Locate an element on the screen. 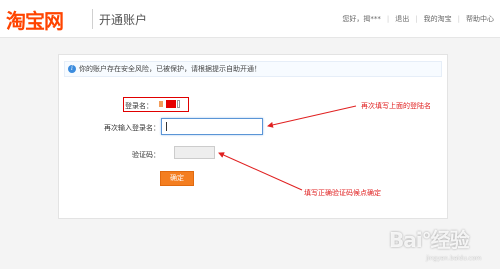 This screenshot has height=269, width=500. confirm-button: 确定 is located at coordinates (177, 178).